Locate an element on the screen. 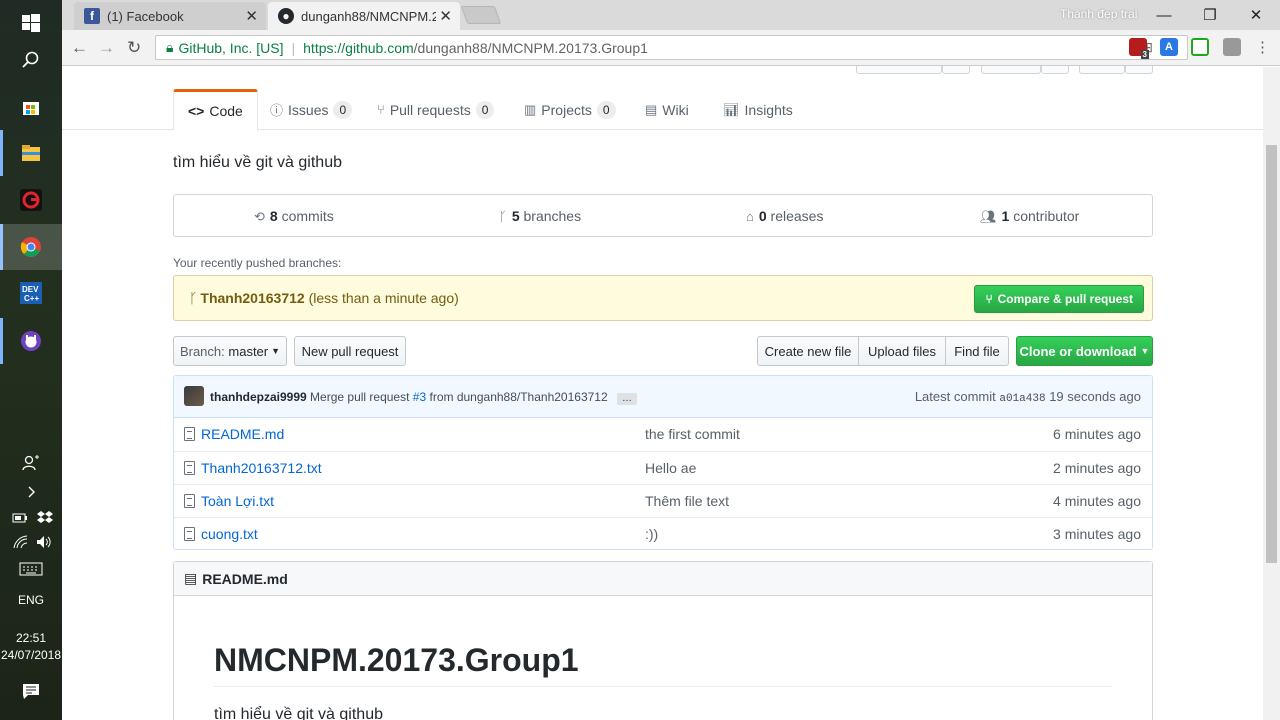  translate-extension-icon: A is located at coordinates (1169, 47).